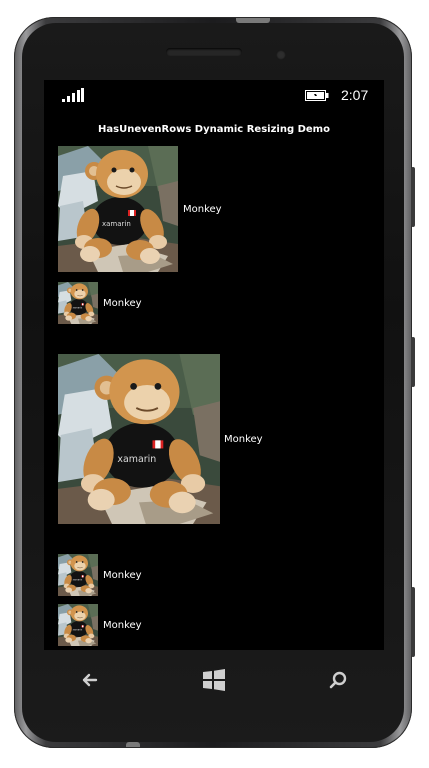  I want to click on camera-button, so click(413, 622).